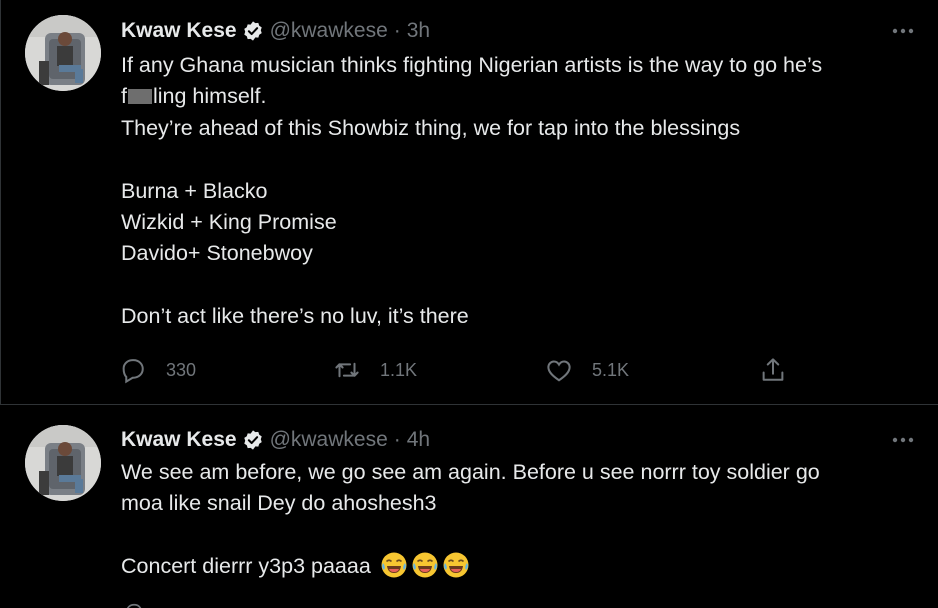  What do you see at coordinates (374, 370) in the screenshot?
I see `retweet-button: 1.1K` at bounding box center [374, 370].